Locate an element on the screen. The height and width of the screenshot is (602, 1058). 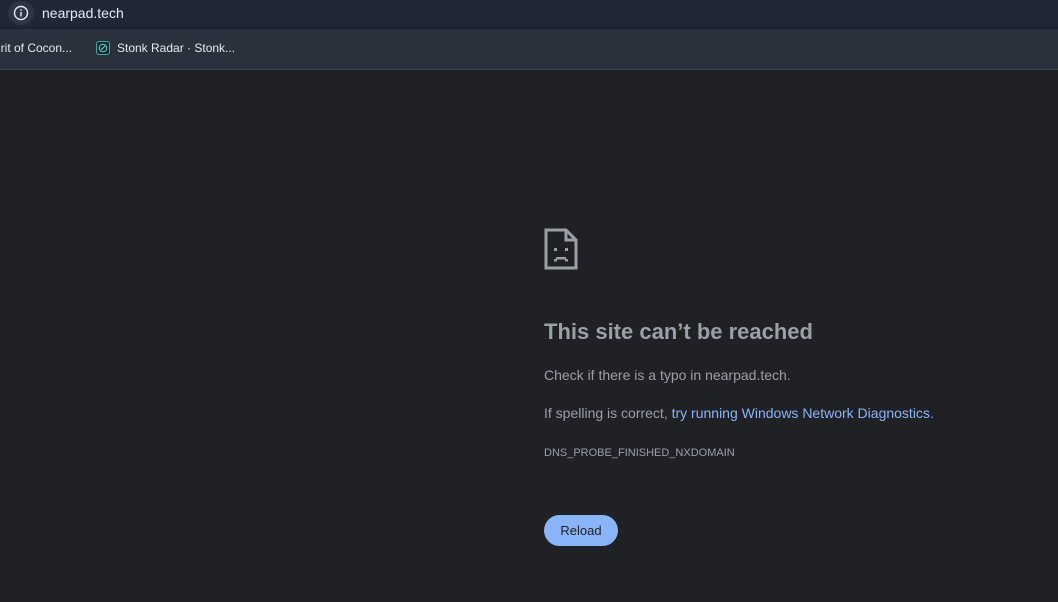
diagnostics-link: try running Windows Network Diagnostics is located at coordinates (801, 413).